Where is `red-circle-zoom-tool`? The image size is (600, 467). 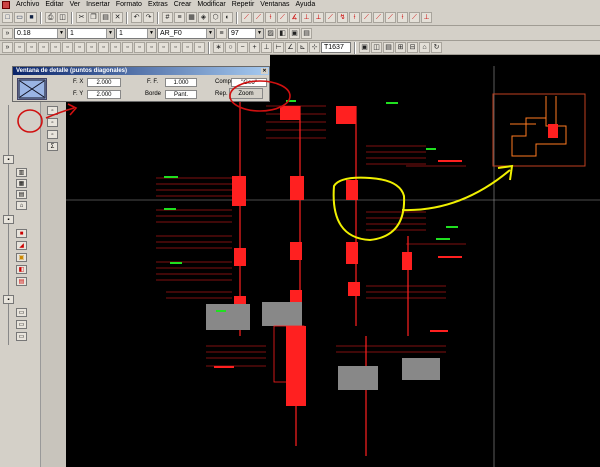
red-circle-zoom-tool is located at coordinates (30, 121).